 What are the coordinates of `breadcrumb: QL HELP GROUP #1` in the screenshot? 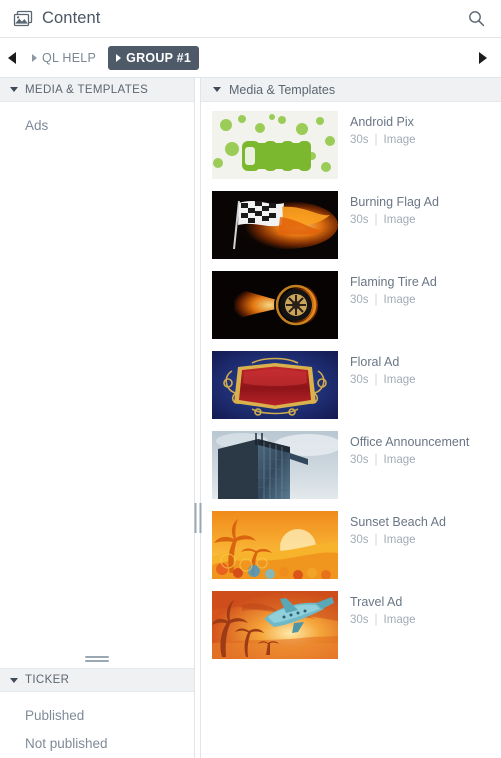 It's located at (250, 58).